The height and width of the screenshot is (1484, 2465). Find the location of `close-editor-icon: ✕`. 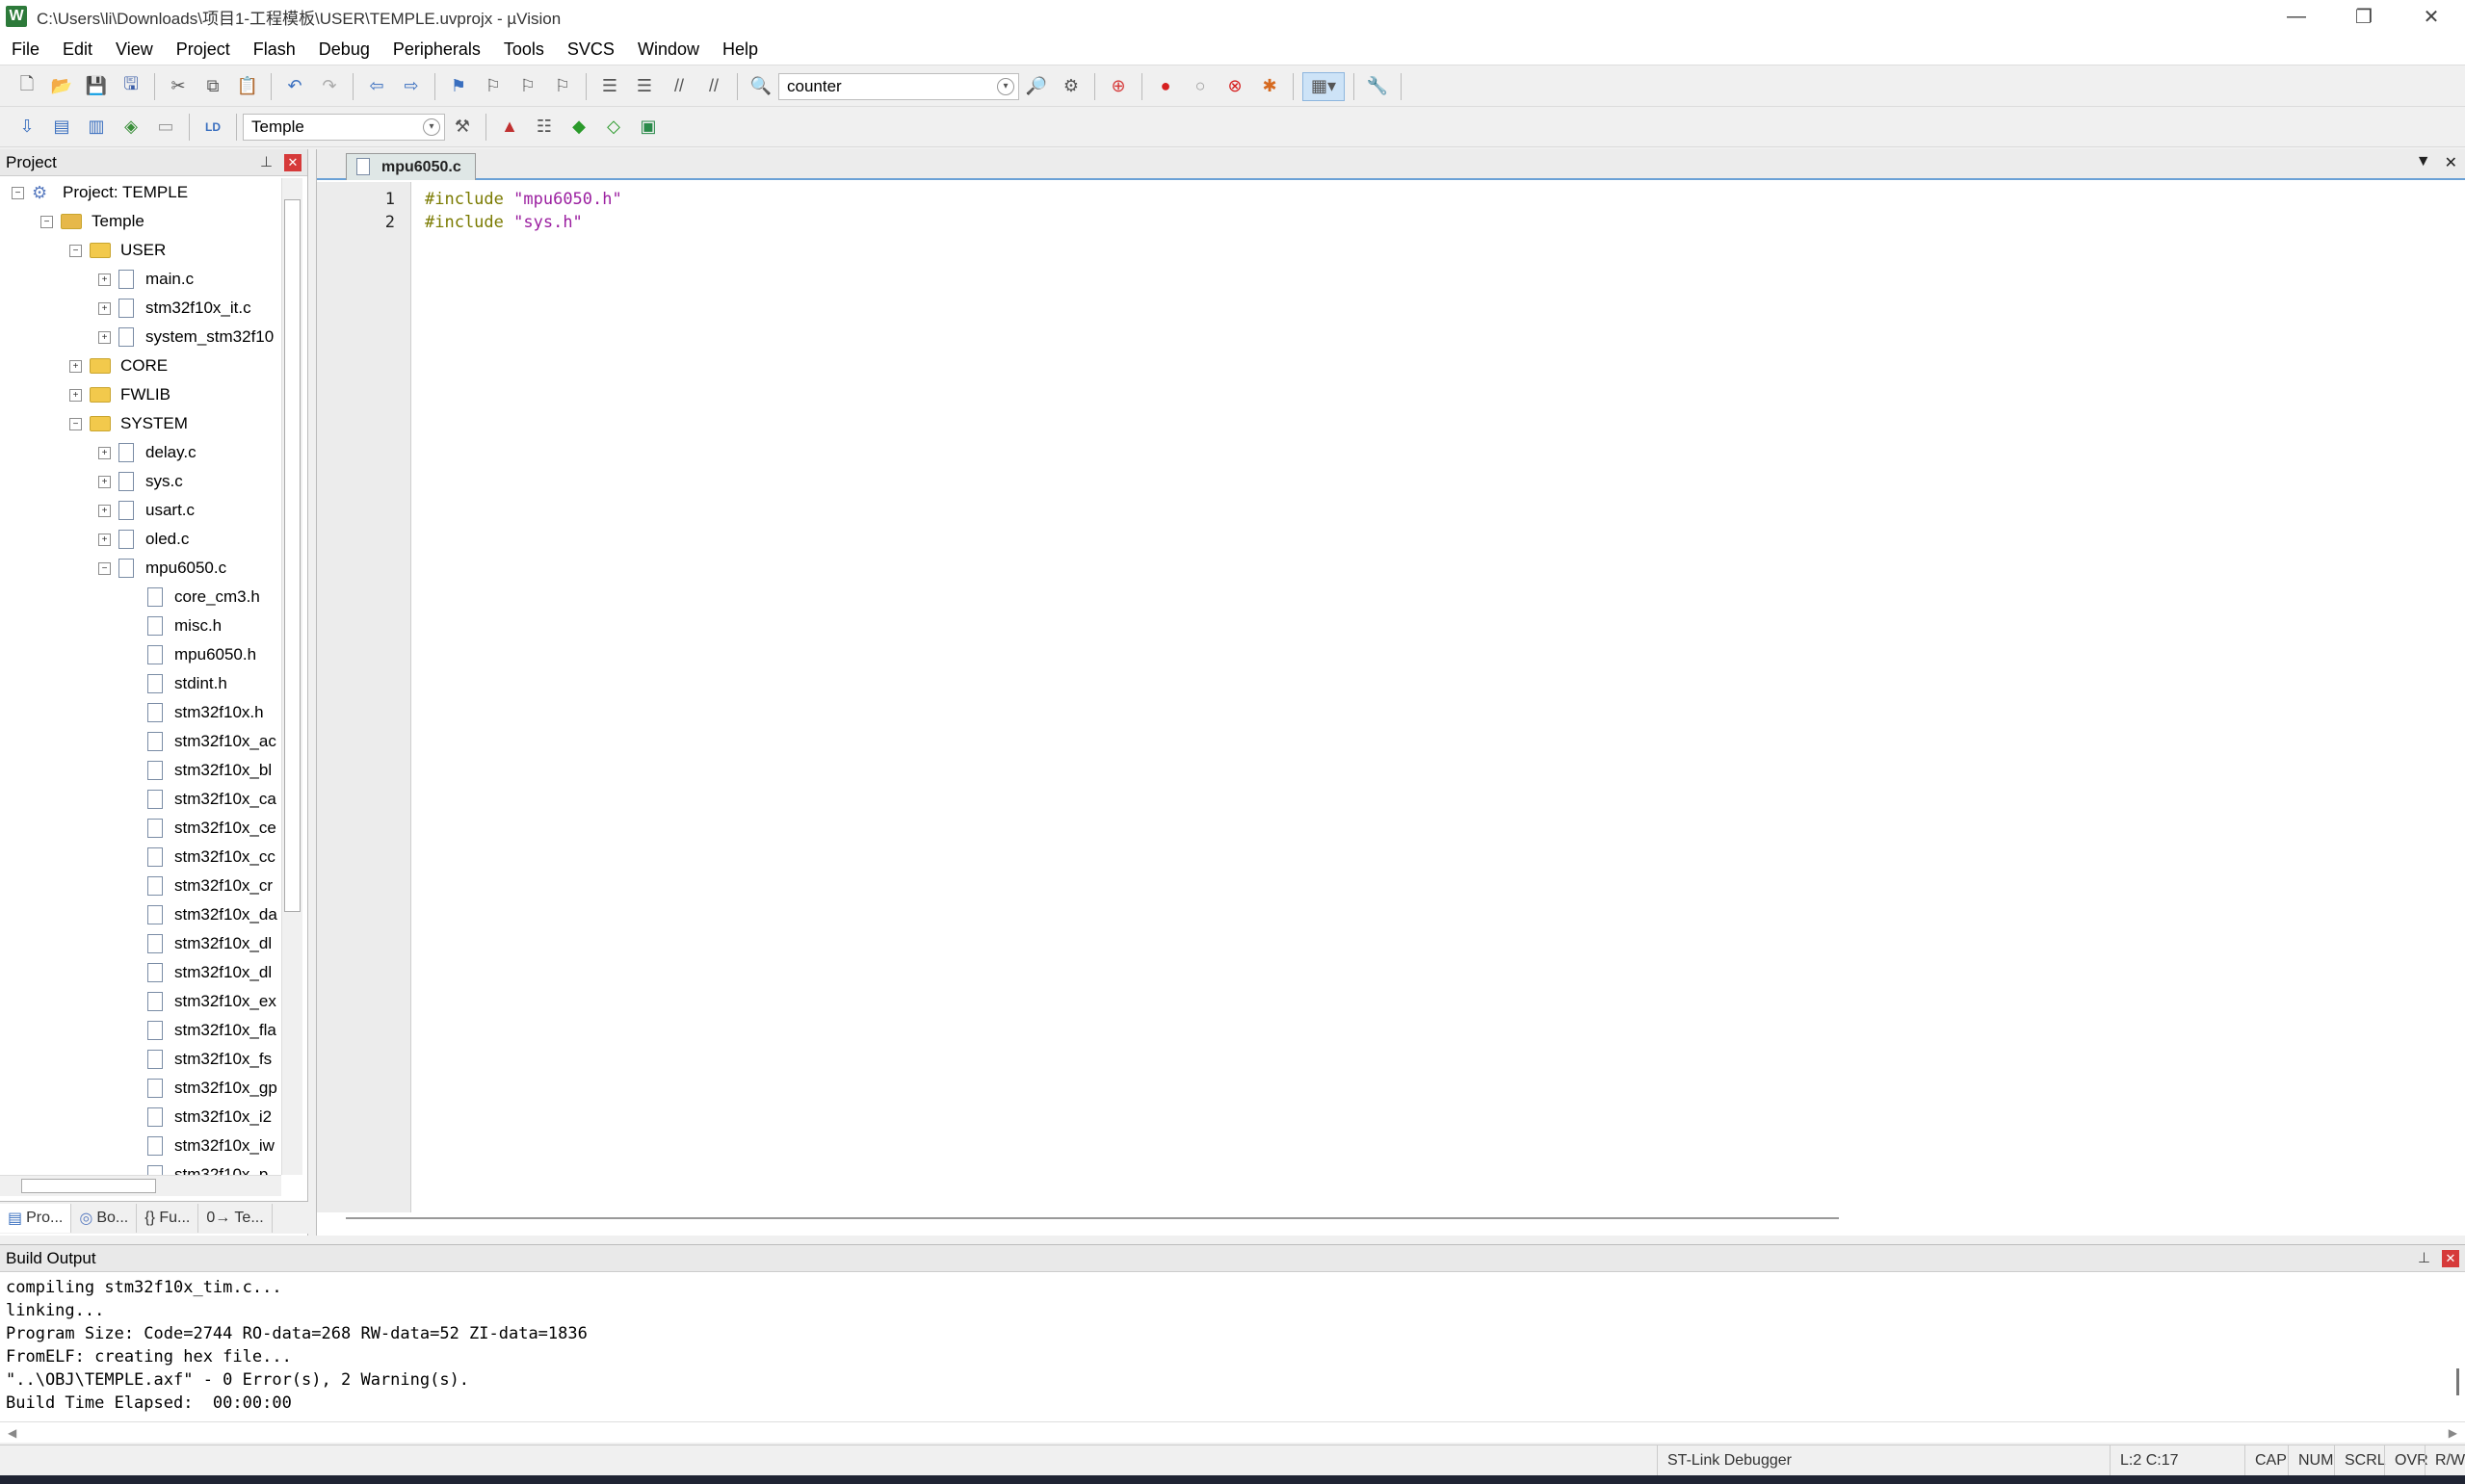

close-editor-icon: ✕ is located at coordinates (2451, 163).